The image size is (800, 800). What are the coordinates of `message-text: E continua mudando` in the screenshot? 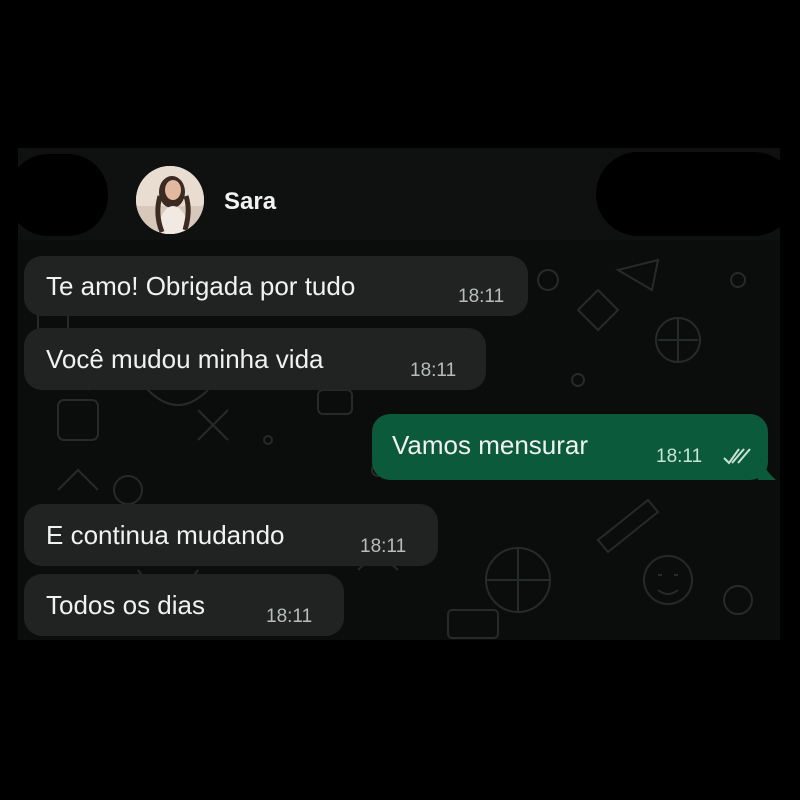 It's located at (165, 535).